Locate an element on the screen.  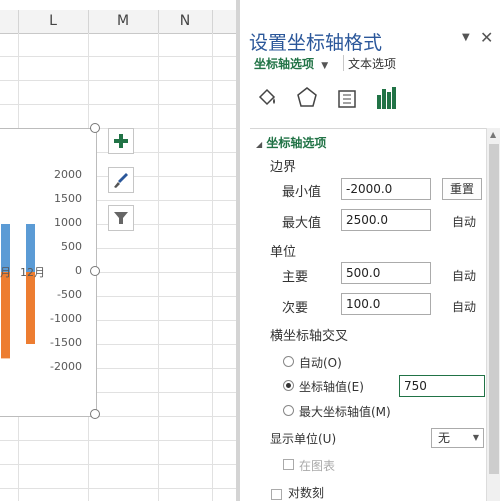
column-headers: L M N is located at coordinates (118, 22).